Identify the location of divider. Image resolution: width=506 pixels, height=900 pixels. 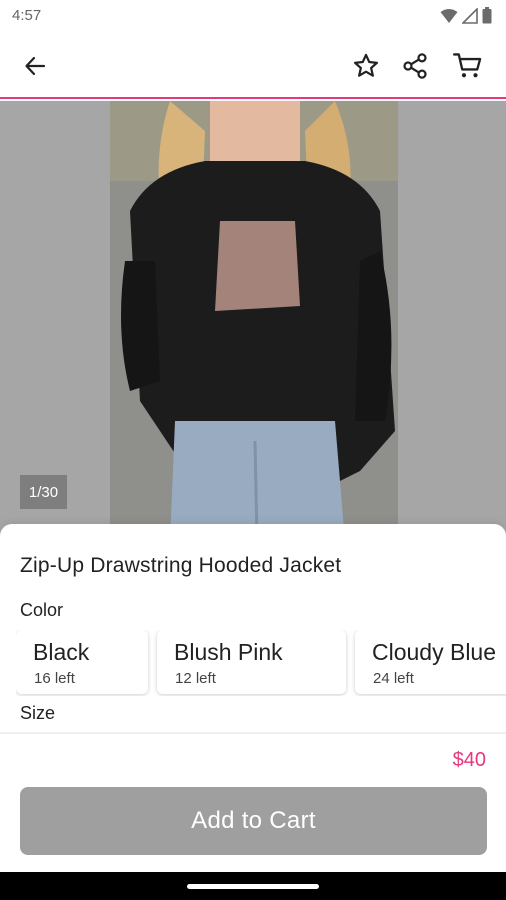
(253, 733).